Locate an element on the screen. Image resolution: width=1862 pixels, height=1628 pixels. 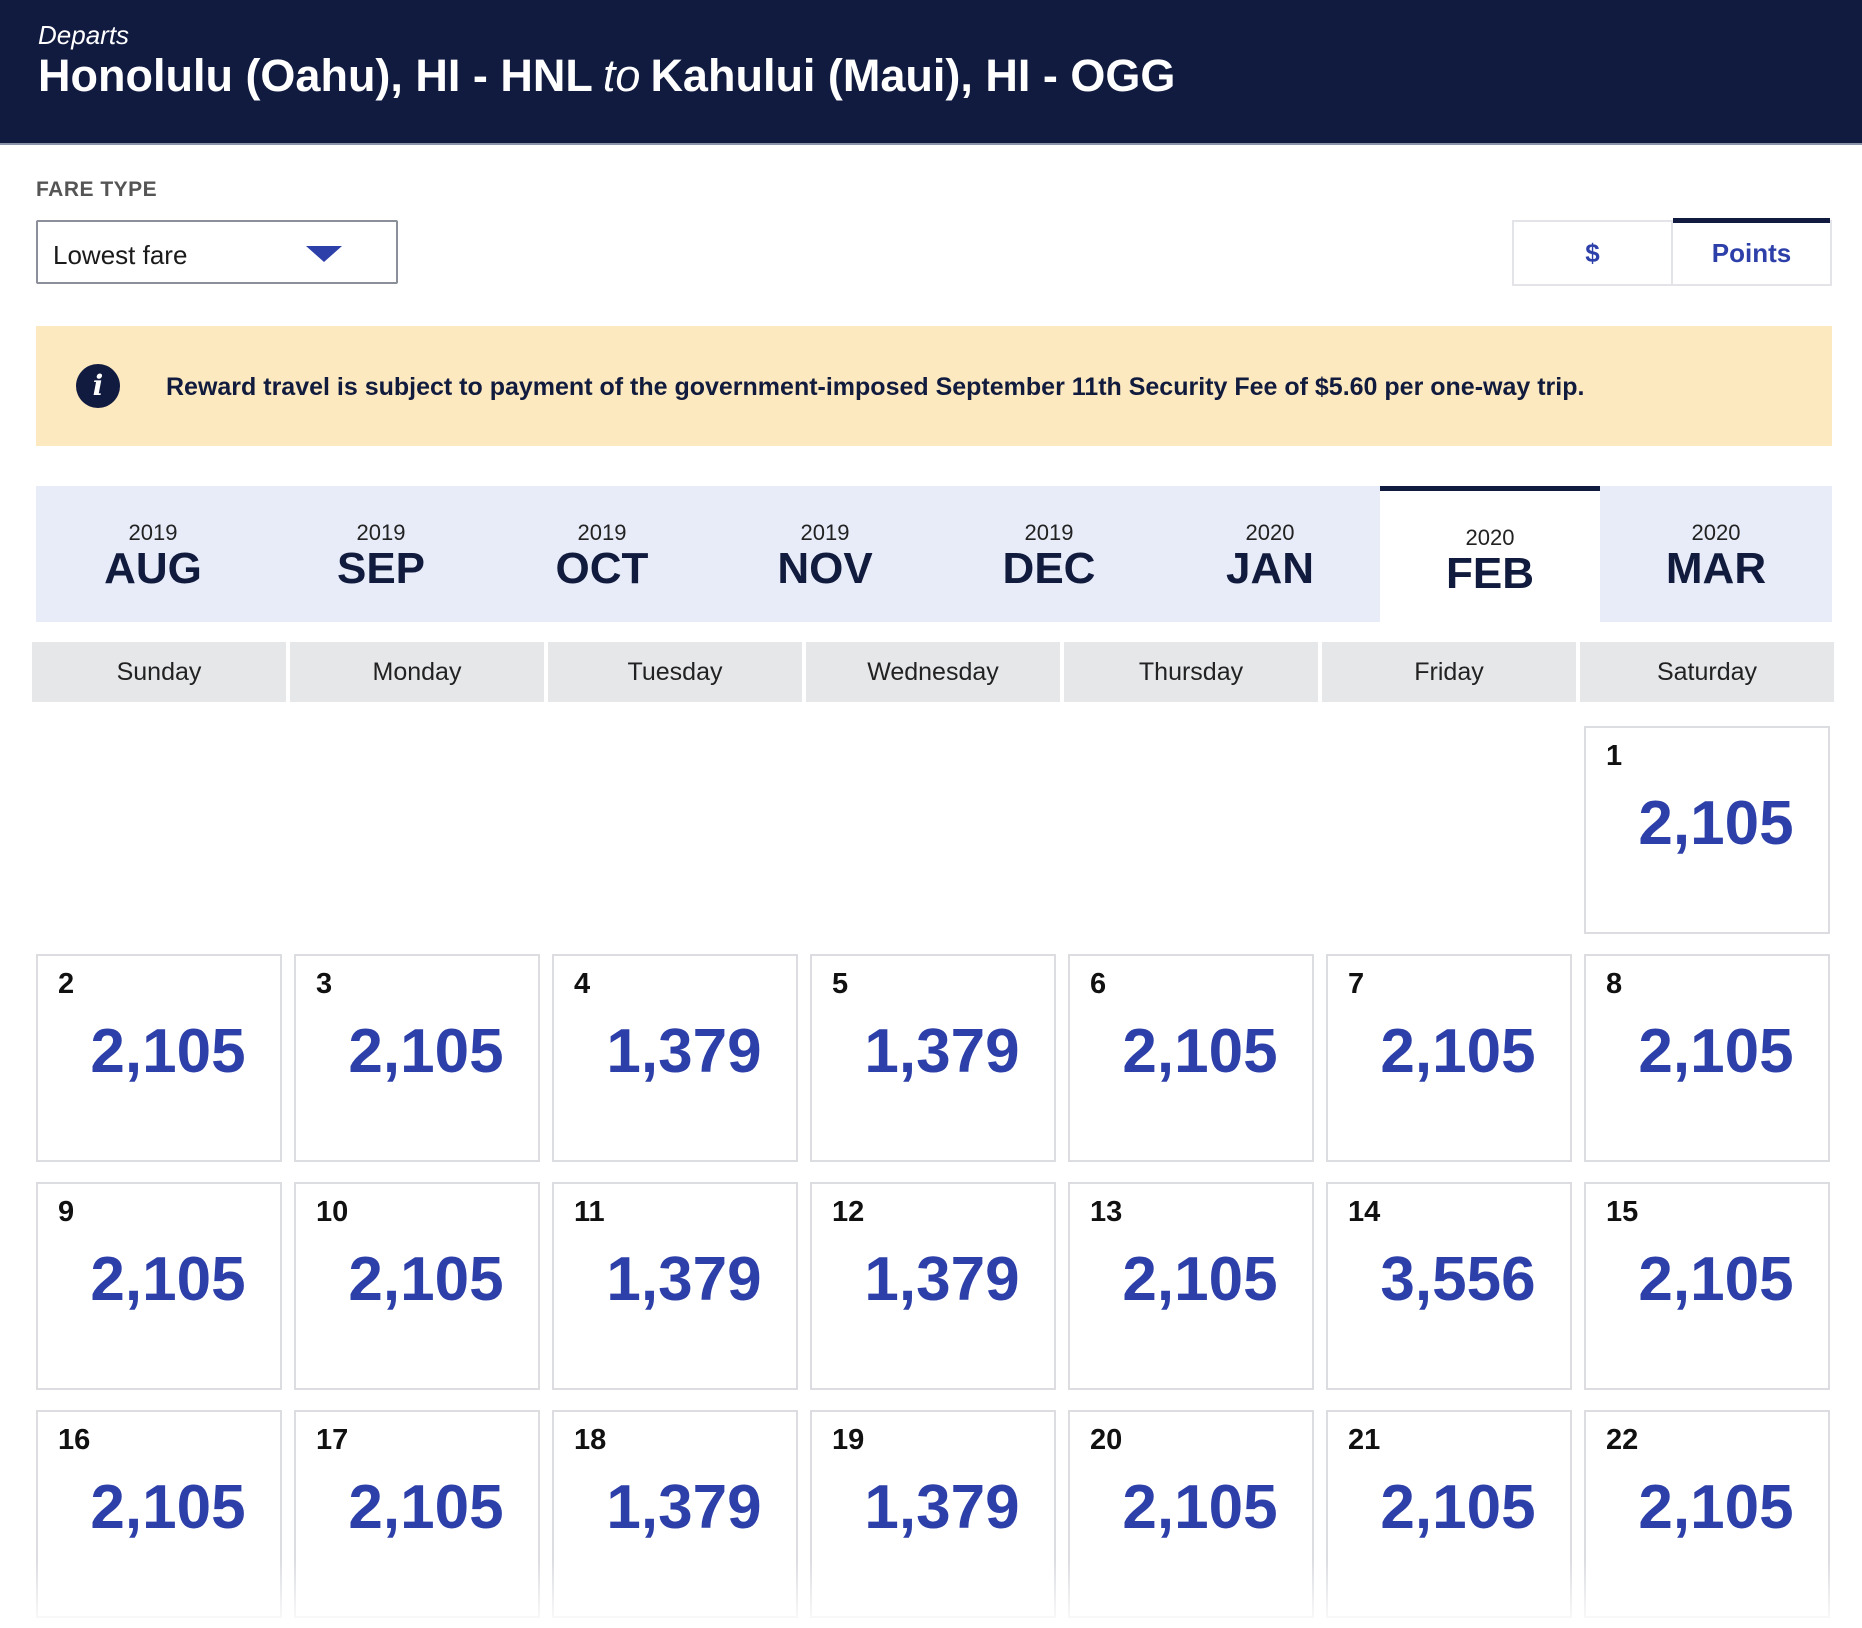
day-number: 22 is located at coordinates (1622, 1440).